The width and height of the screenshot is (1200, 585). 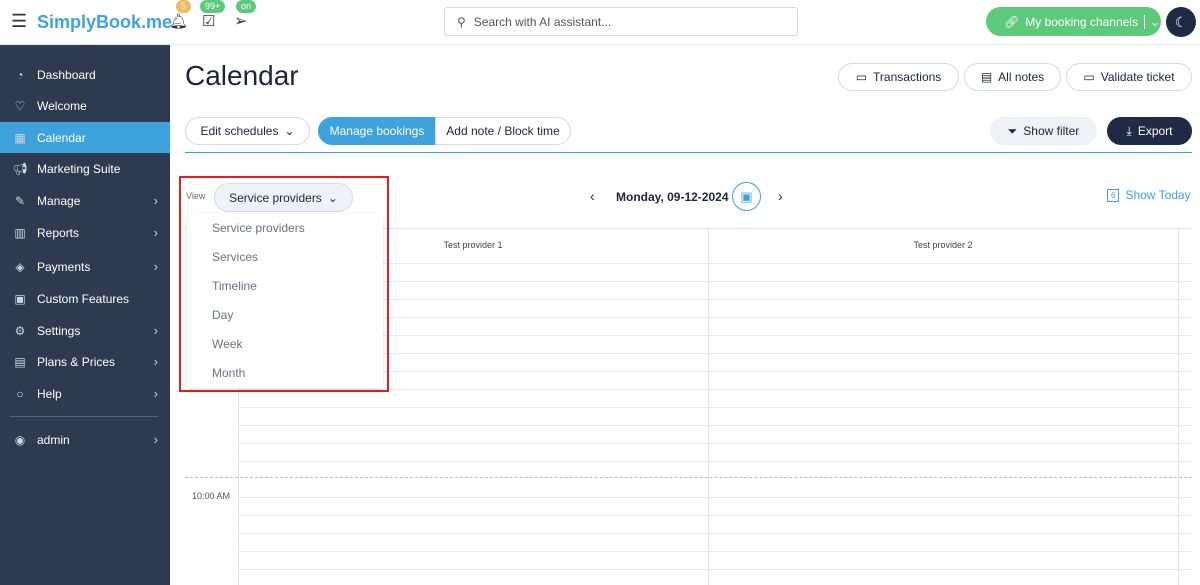 I want to click on edit-schedules-label: Edit schedules, so click(x=239, y=131).